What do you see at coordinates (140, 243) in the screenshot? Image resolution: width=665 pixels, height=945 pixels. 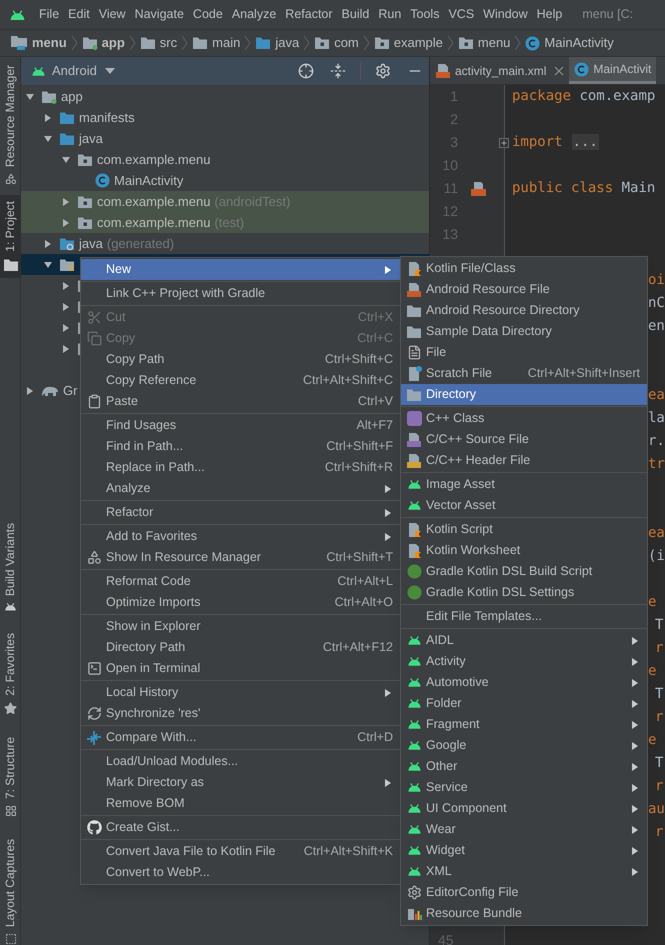 I see `tree-item-suffix: (generated)` at bounding box center [140, 243].